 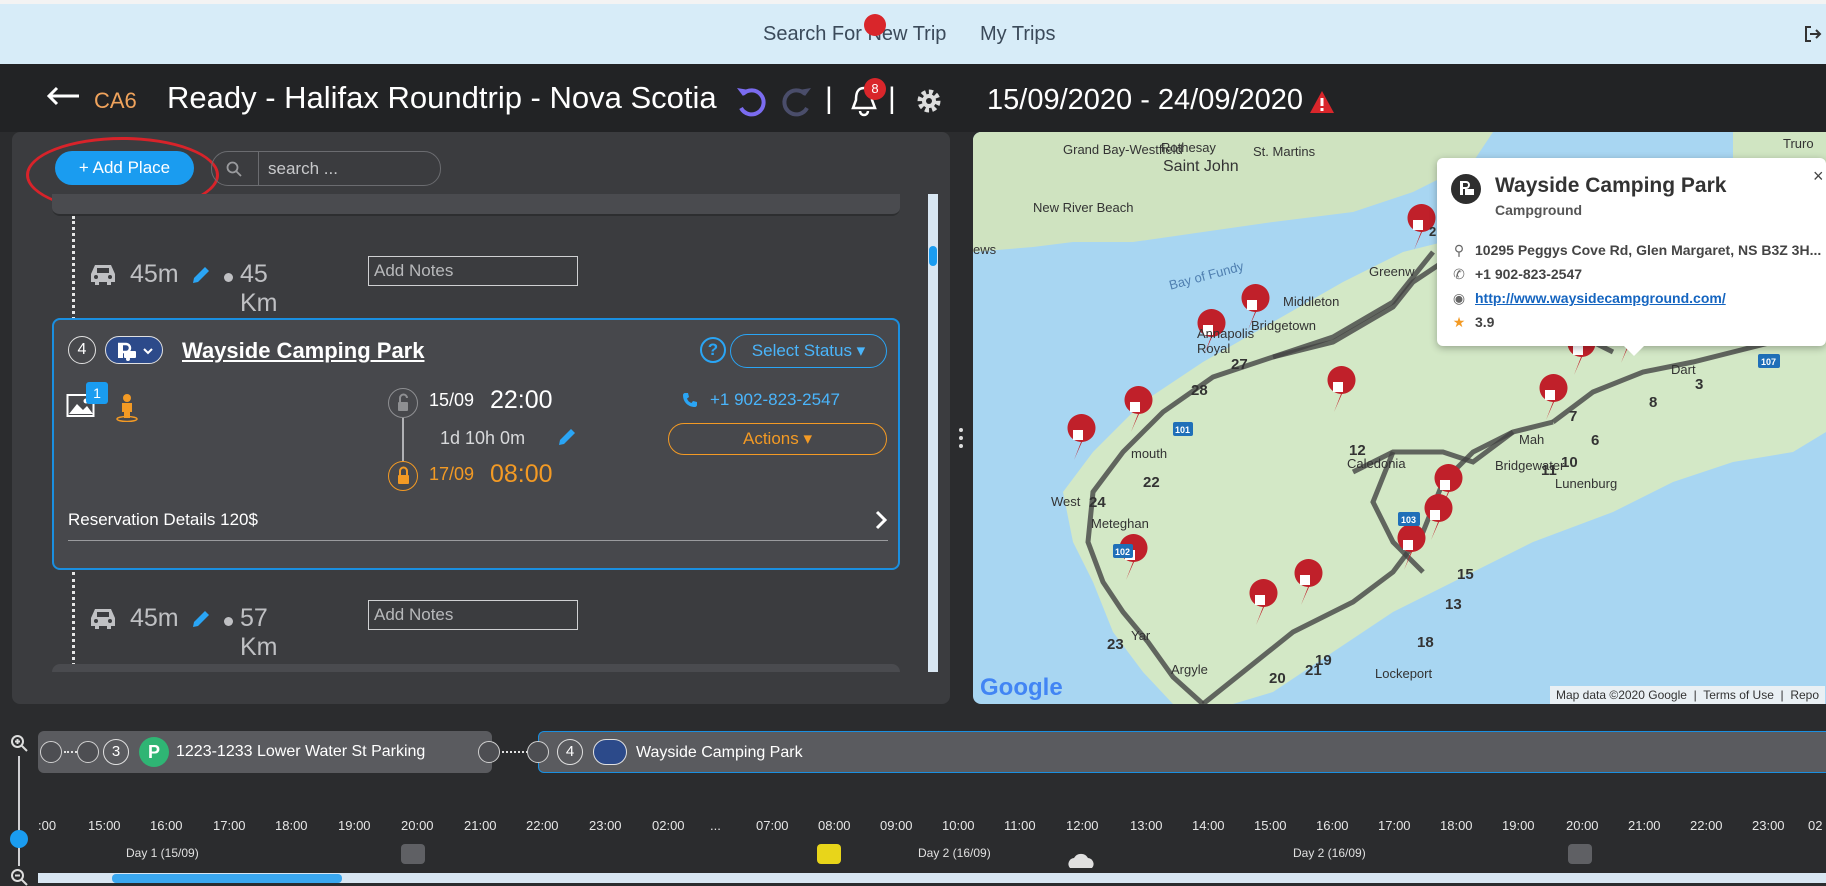 I want to click on my-trips-link: My Trips, so click(x=1018, y=34).